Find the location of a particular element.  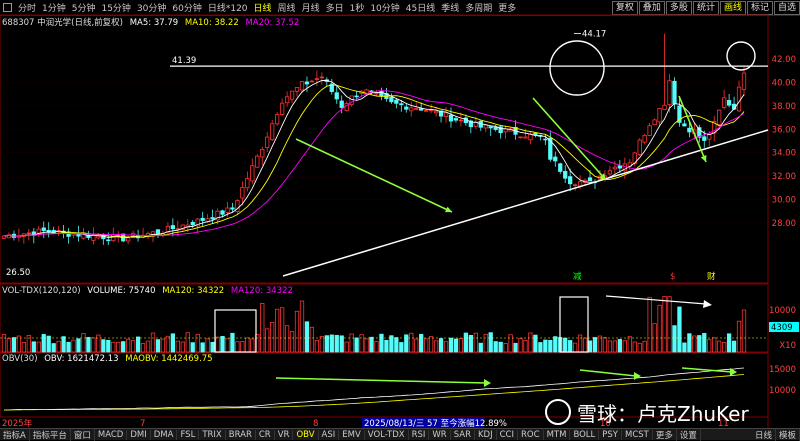

indicator-tab-3: MACD is located at coordinates (111, 434).